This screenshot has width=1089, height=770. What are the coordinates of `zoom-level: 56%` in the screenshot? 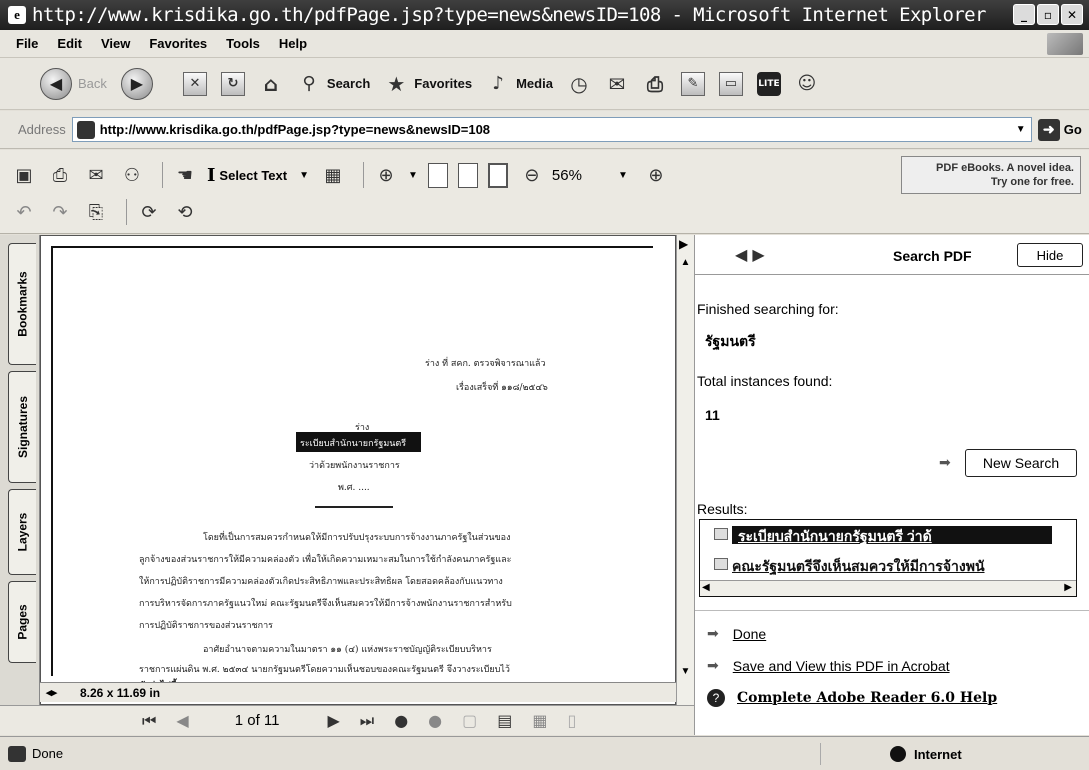 It's located at (567, 175).